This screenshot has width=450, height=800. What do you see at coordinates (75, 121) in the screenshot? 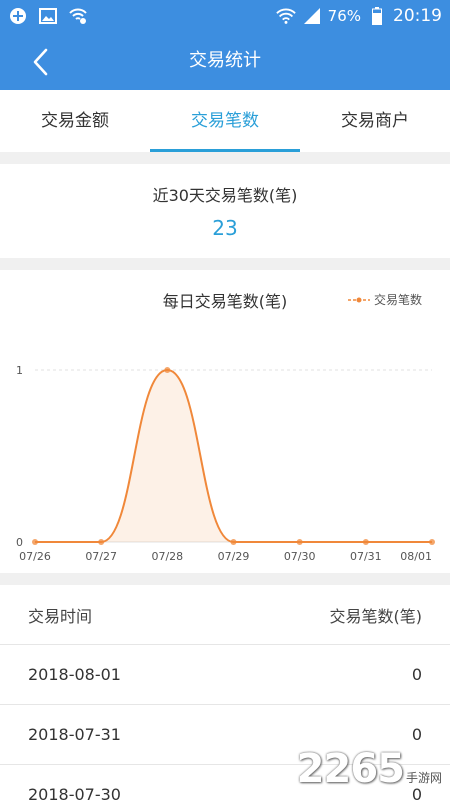
I see `tab-amount: 交易金额` at bounding box center [75, 121].